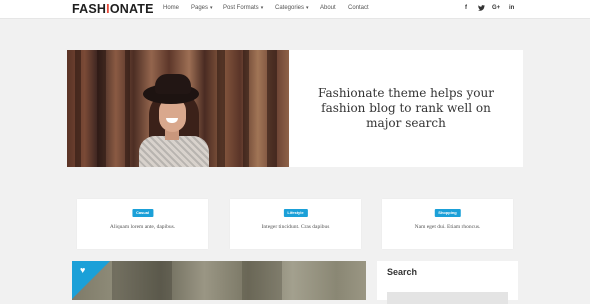 Image resolution: width=590 pixels, height=304 pixels. I want to click on logo-text-part2: ONATE, so click(131, 9).